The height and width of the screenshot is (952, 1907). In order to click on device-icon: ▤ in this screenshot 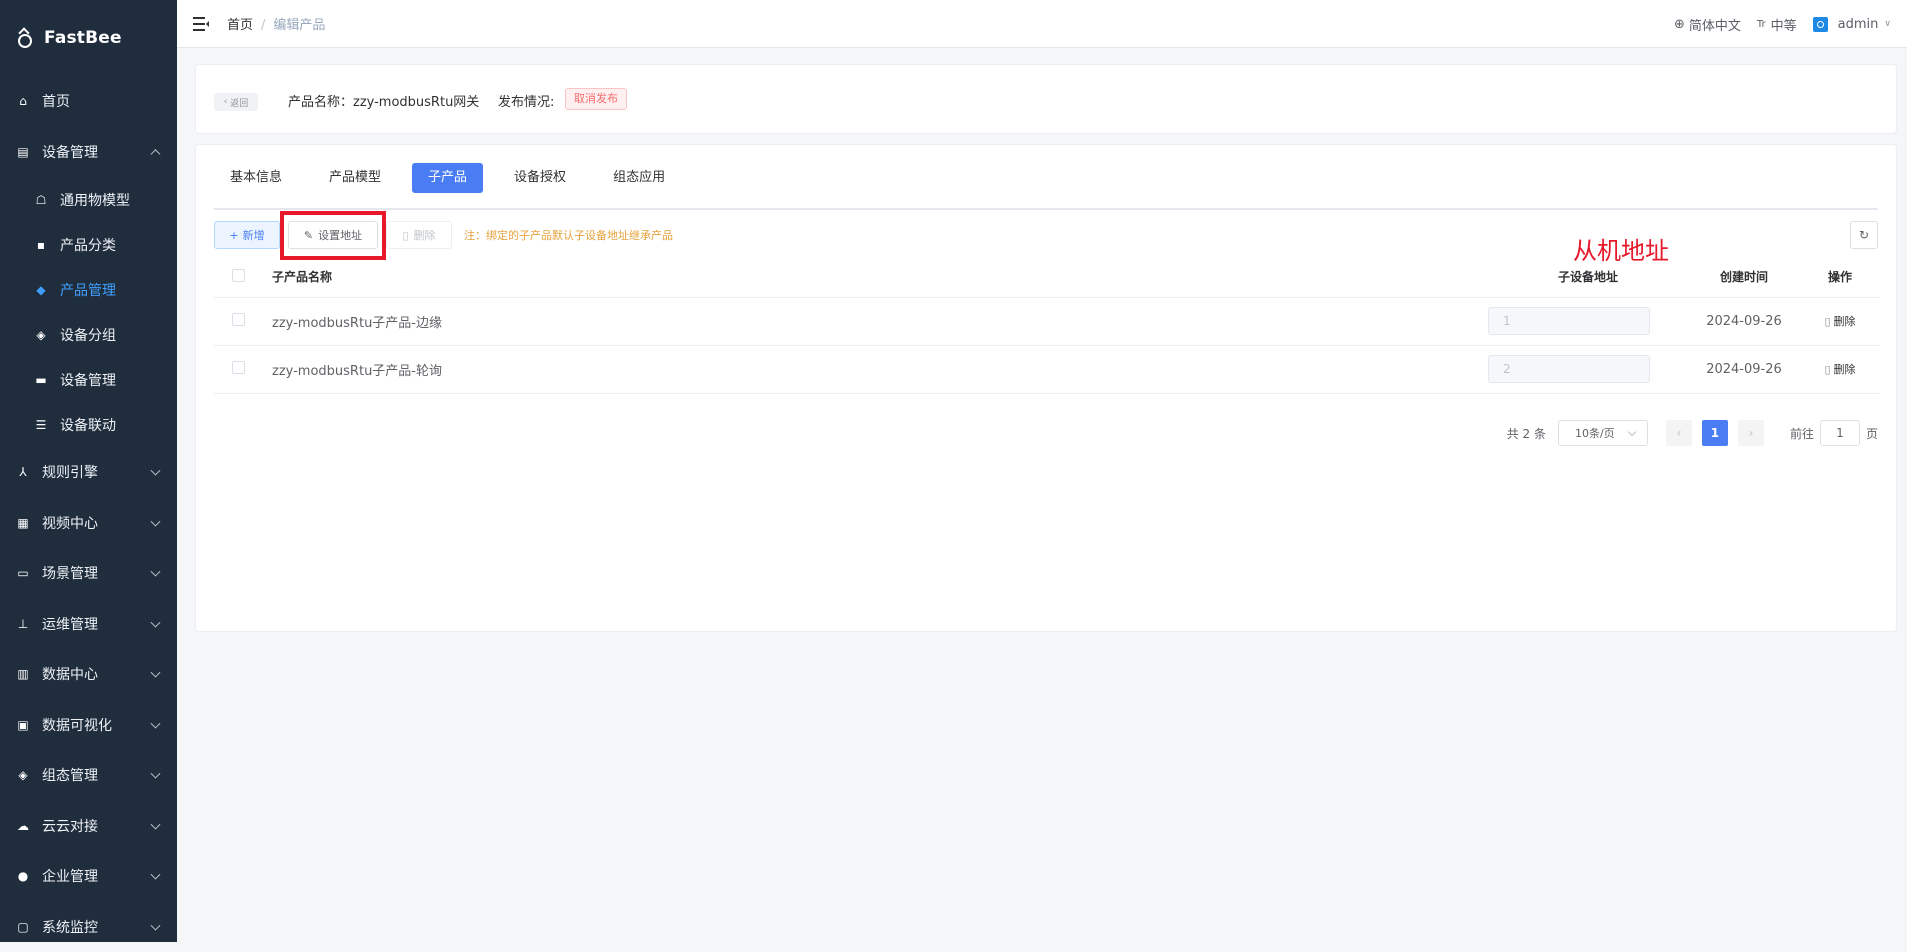, I will do `click(23, 152)`.